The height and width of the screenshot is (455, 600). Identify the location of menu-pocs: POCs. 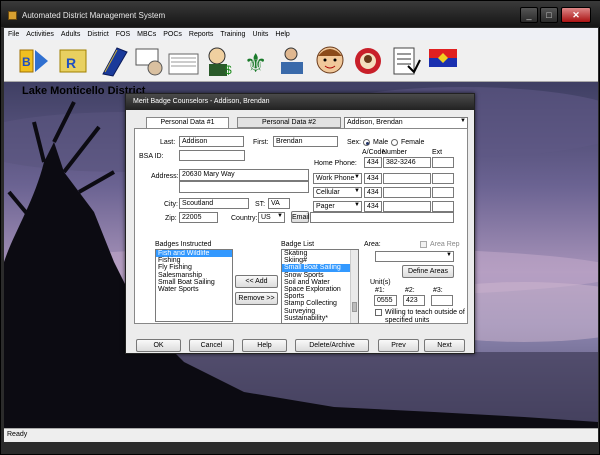
(172, 34).